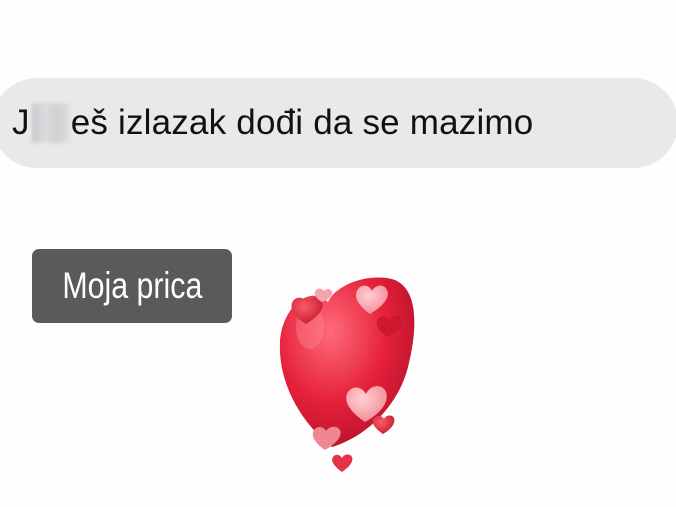 The height and width of the screenshot is (507, 676). I want to click on message-text-prefix: J, so click(21, 122).